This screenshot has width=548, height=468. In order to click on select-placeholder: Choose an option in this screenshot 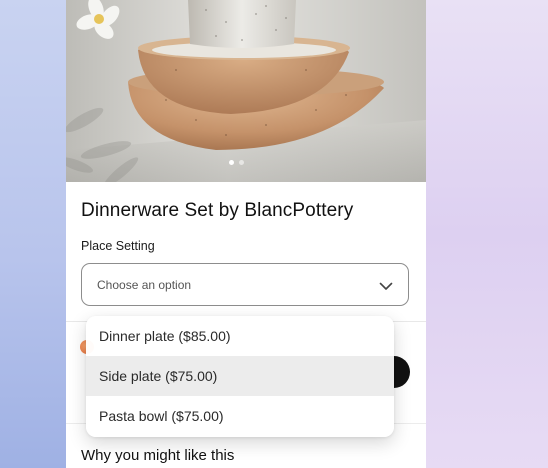, I will do `click(144, 285)`.